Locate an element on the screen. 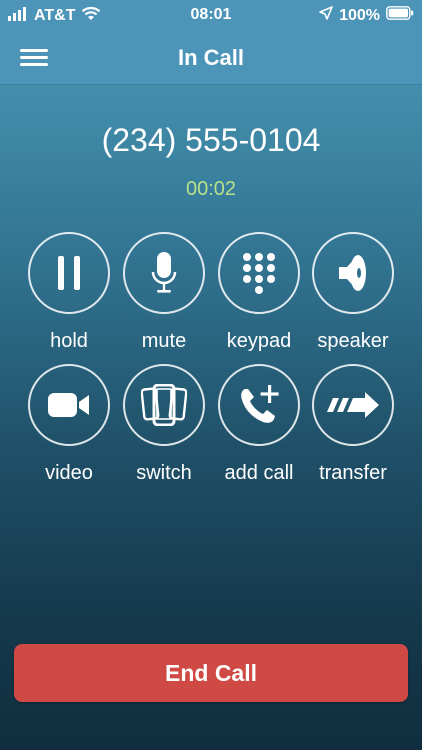 The image size is (422, 750). end-call-button: End Call is located at coordinates (211, 673).